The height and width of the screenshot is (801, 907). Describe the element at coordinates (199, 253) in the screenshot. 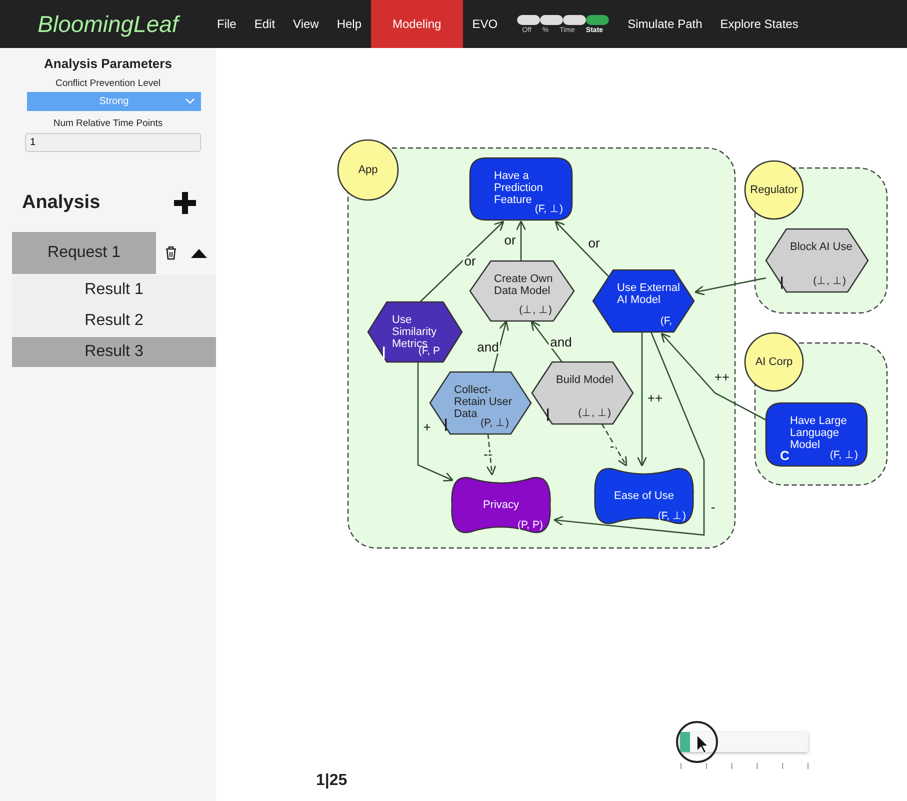

I see `collapse-triangle-icon` at that location.